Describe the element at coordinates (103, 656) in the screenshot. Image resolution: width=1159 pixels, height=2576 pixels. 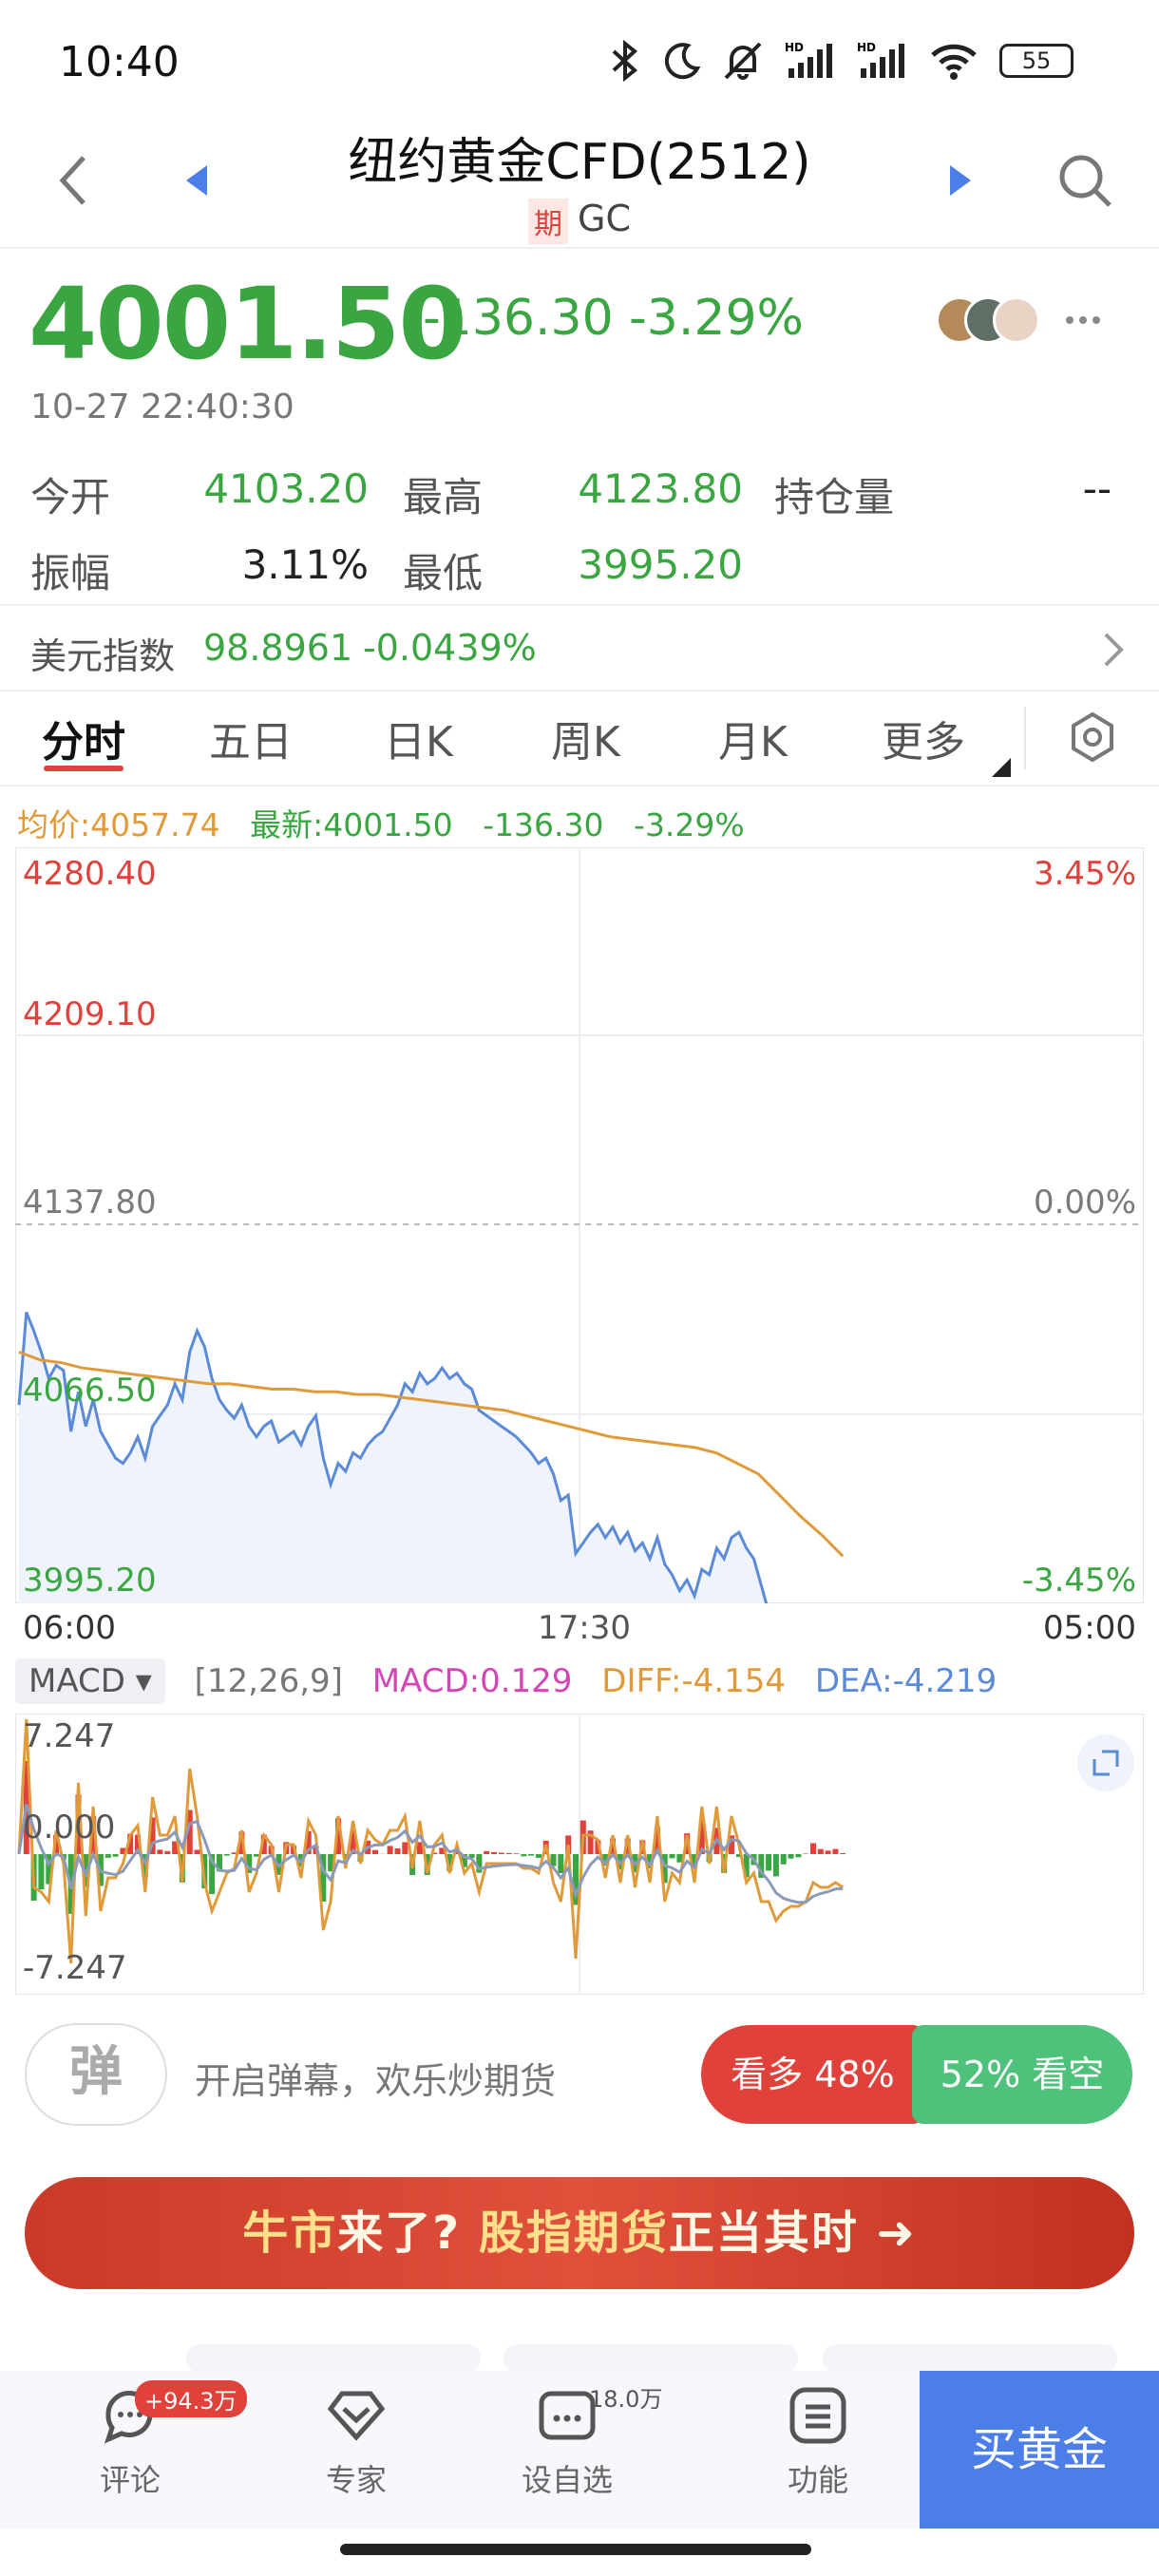
I see `usd-index-label: 美元指数` at that location.